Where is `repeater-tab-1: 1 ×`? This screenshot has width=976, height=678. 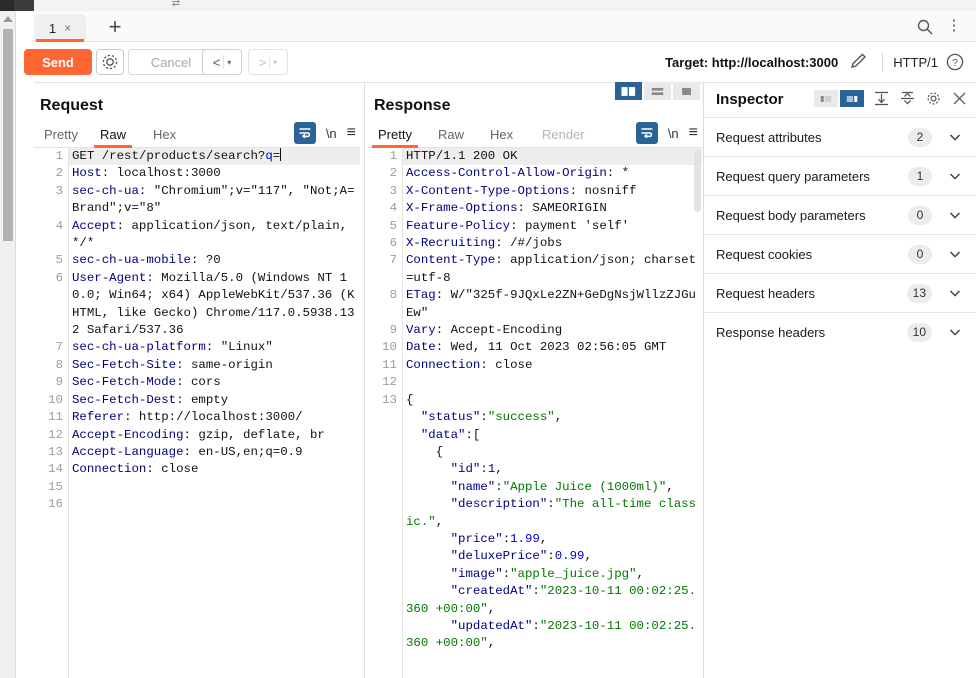 repeater-tab-1: 1 × is located at coordinates (60, 28).